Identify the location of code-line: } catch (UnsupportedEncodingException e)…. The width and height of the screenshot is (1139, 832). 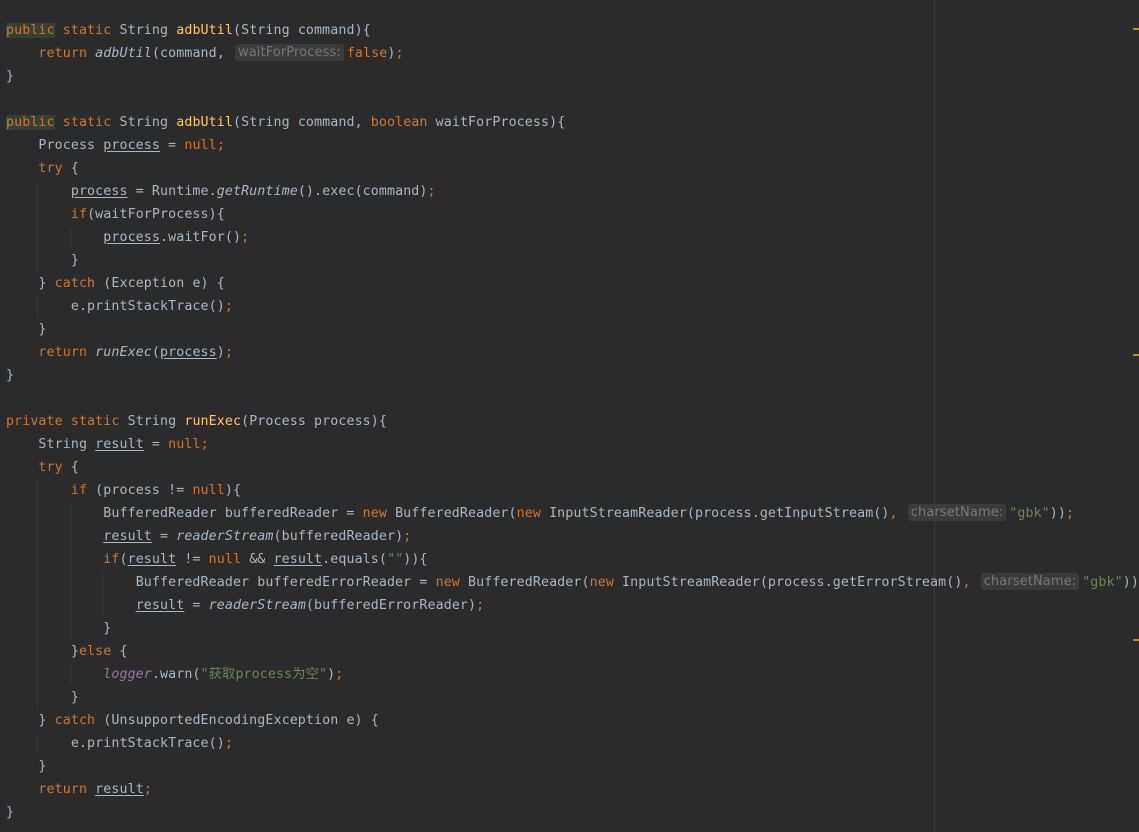
(572, 720).